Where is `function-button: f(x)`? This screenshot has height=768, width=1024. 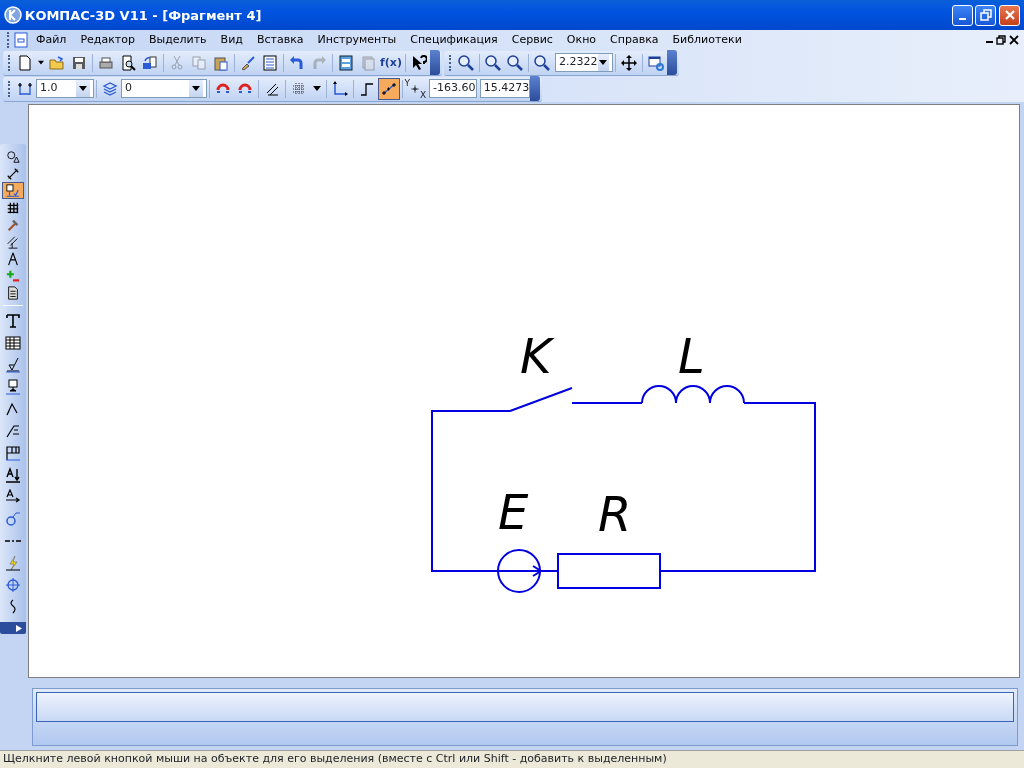 function-button: f(x) is located at coordinates (391, 62).